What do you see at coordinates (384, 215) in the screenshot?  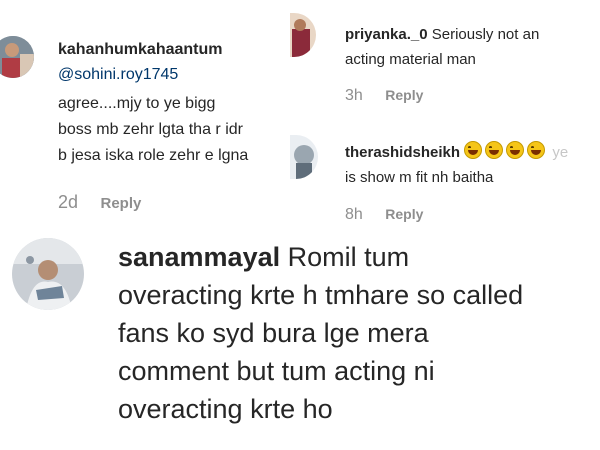 I see `comment-meta: 8h Reply` at bounding box center [384, 215].